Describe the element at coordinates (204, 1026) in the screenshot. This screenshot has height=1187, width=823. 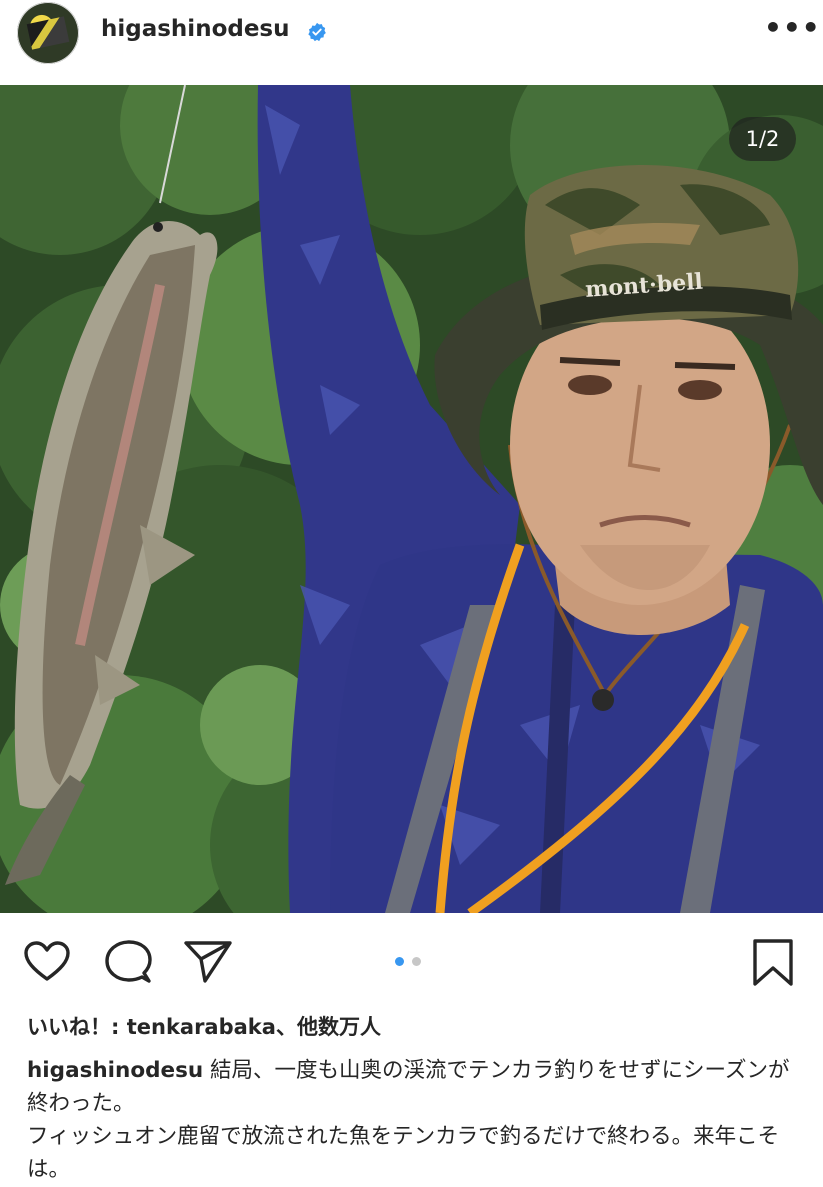
I see `likes-count: いいね！: tenkarabaka、他数万人` at that location.